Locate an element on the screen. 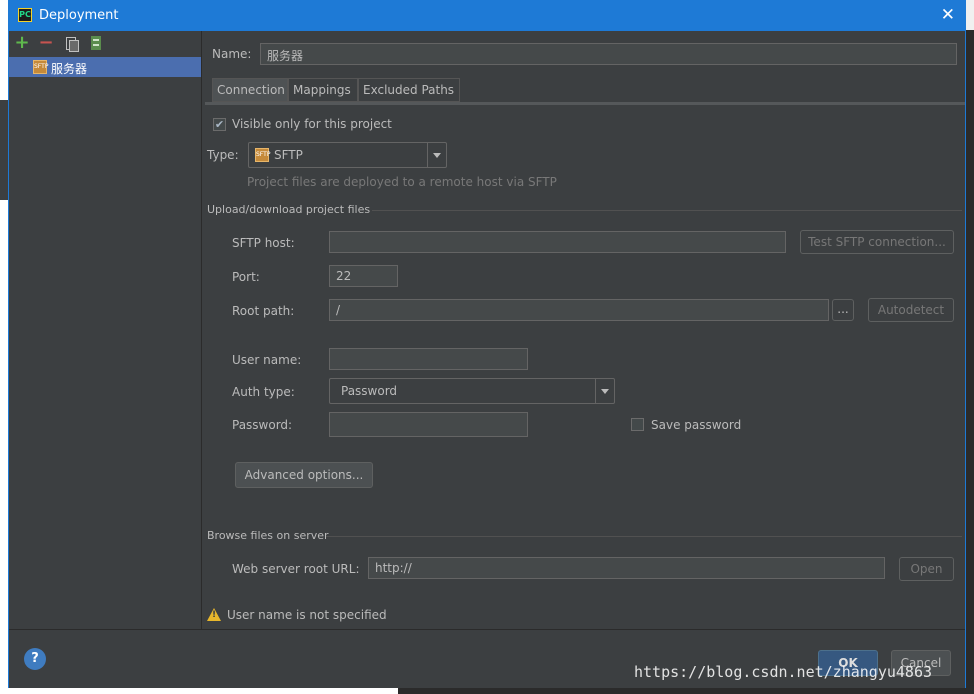  sftp-host-label: SFTP host: is located at coordinates (263, 243).